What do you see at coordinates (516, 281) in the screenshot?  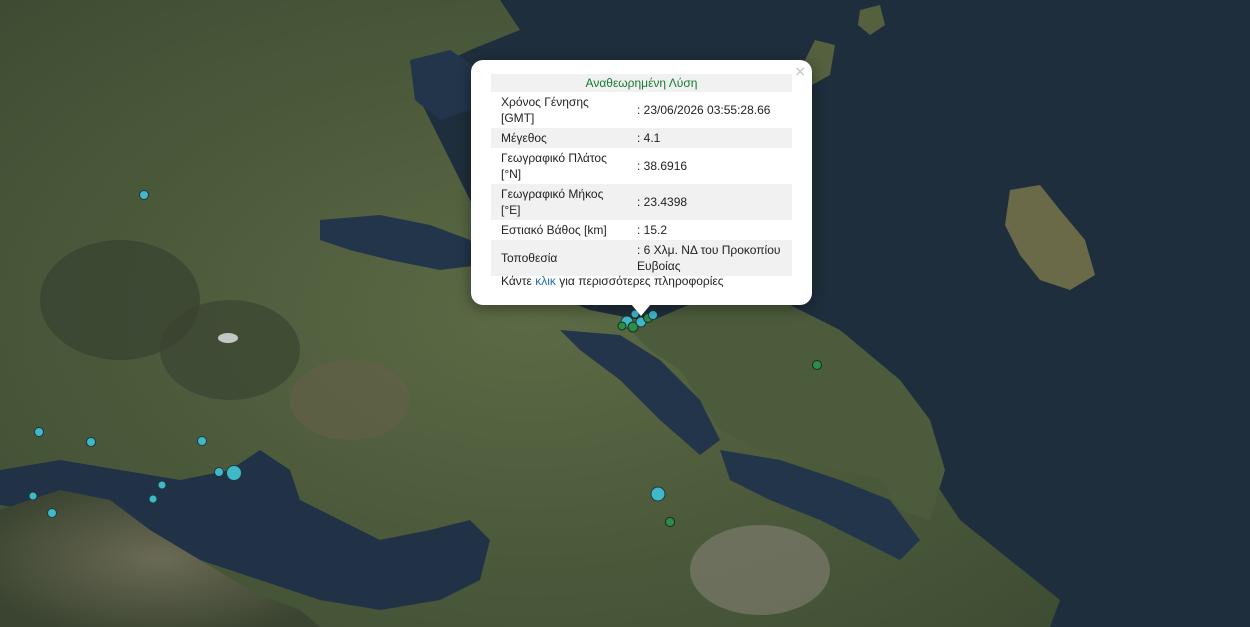 I see `more-prefix: Κάντε` at bounding box center [516, 281].